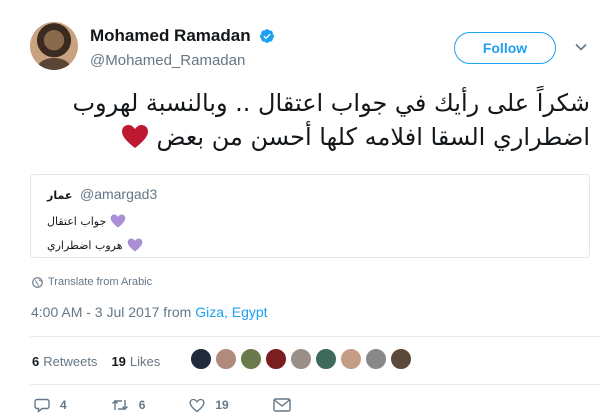  Describe the element at coordinates (134, 136) in the screenshot. I see `red-heart-icon` at that location.